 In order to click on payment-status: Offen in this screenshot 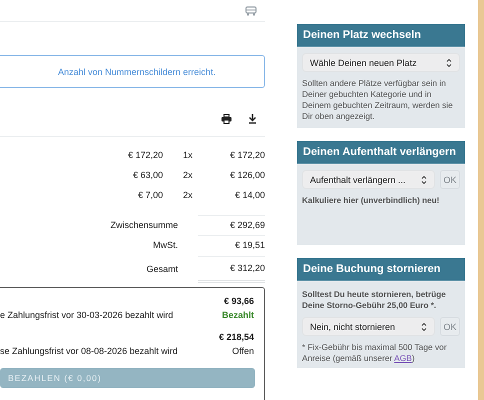, I will do `click(243, 352)`.